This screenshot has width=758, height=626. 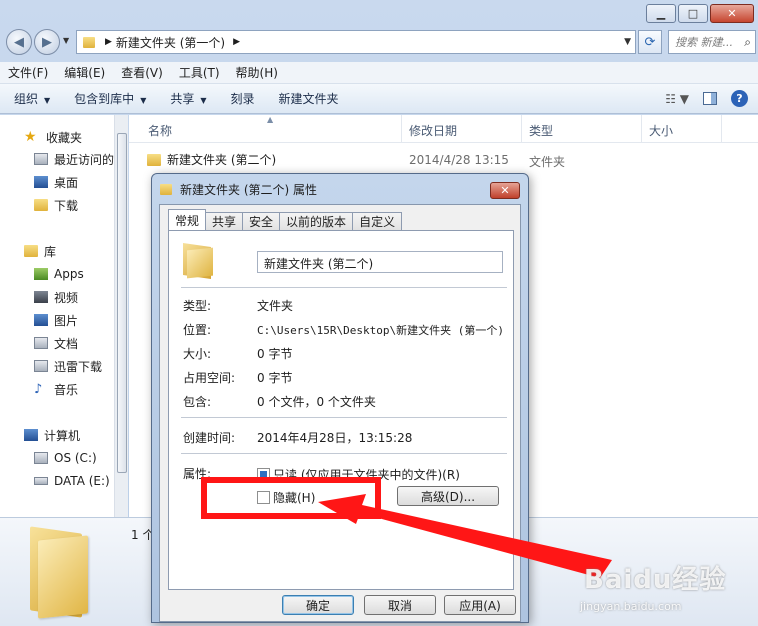 I want to click on column-type: 类型, so click(x=541, y=130).